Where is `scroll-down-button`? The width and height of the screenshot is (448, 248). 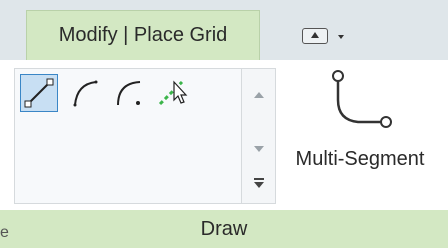
scroll-down-button is located at coordinates (259, 149).